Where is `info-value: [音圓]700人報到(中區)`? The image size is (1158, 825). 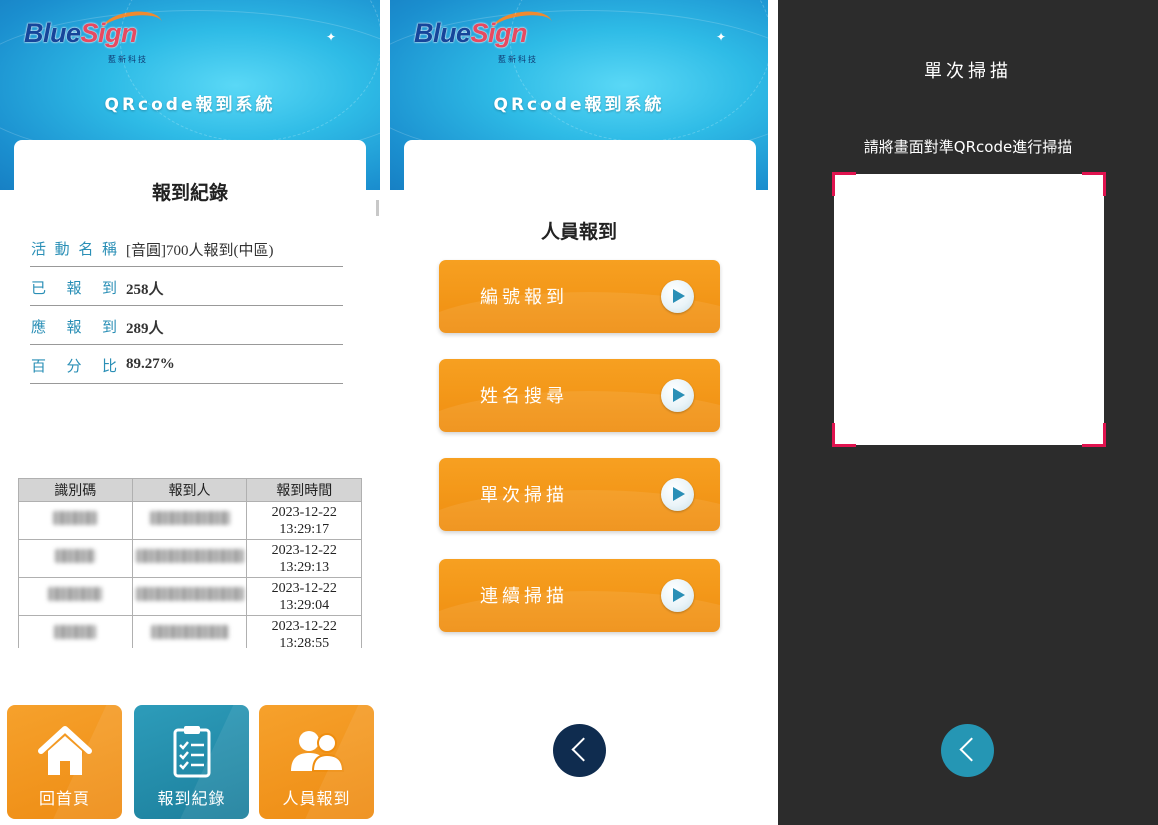 info-value: [音圓]700人報到(中區) is located at coordinates (200, 251).